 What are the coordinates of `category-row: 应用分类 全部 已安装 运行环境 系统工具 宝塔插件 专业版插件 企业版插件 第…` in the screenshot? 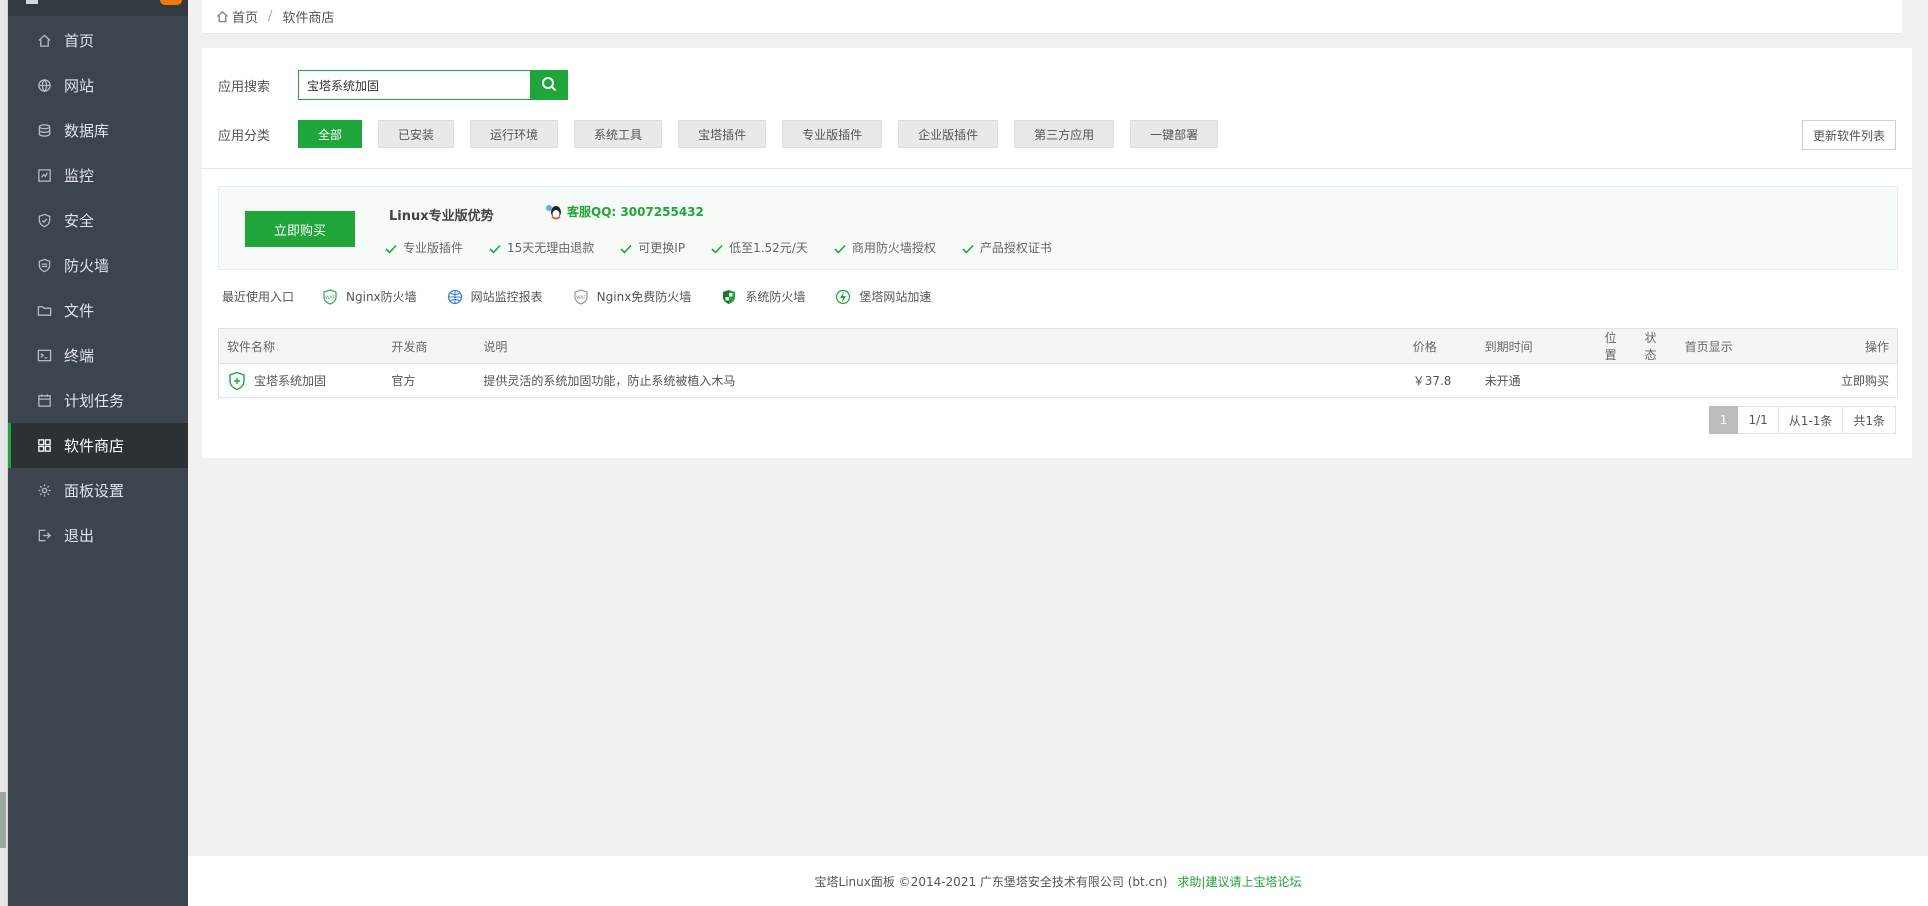 It's located at (726, 134).